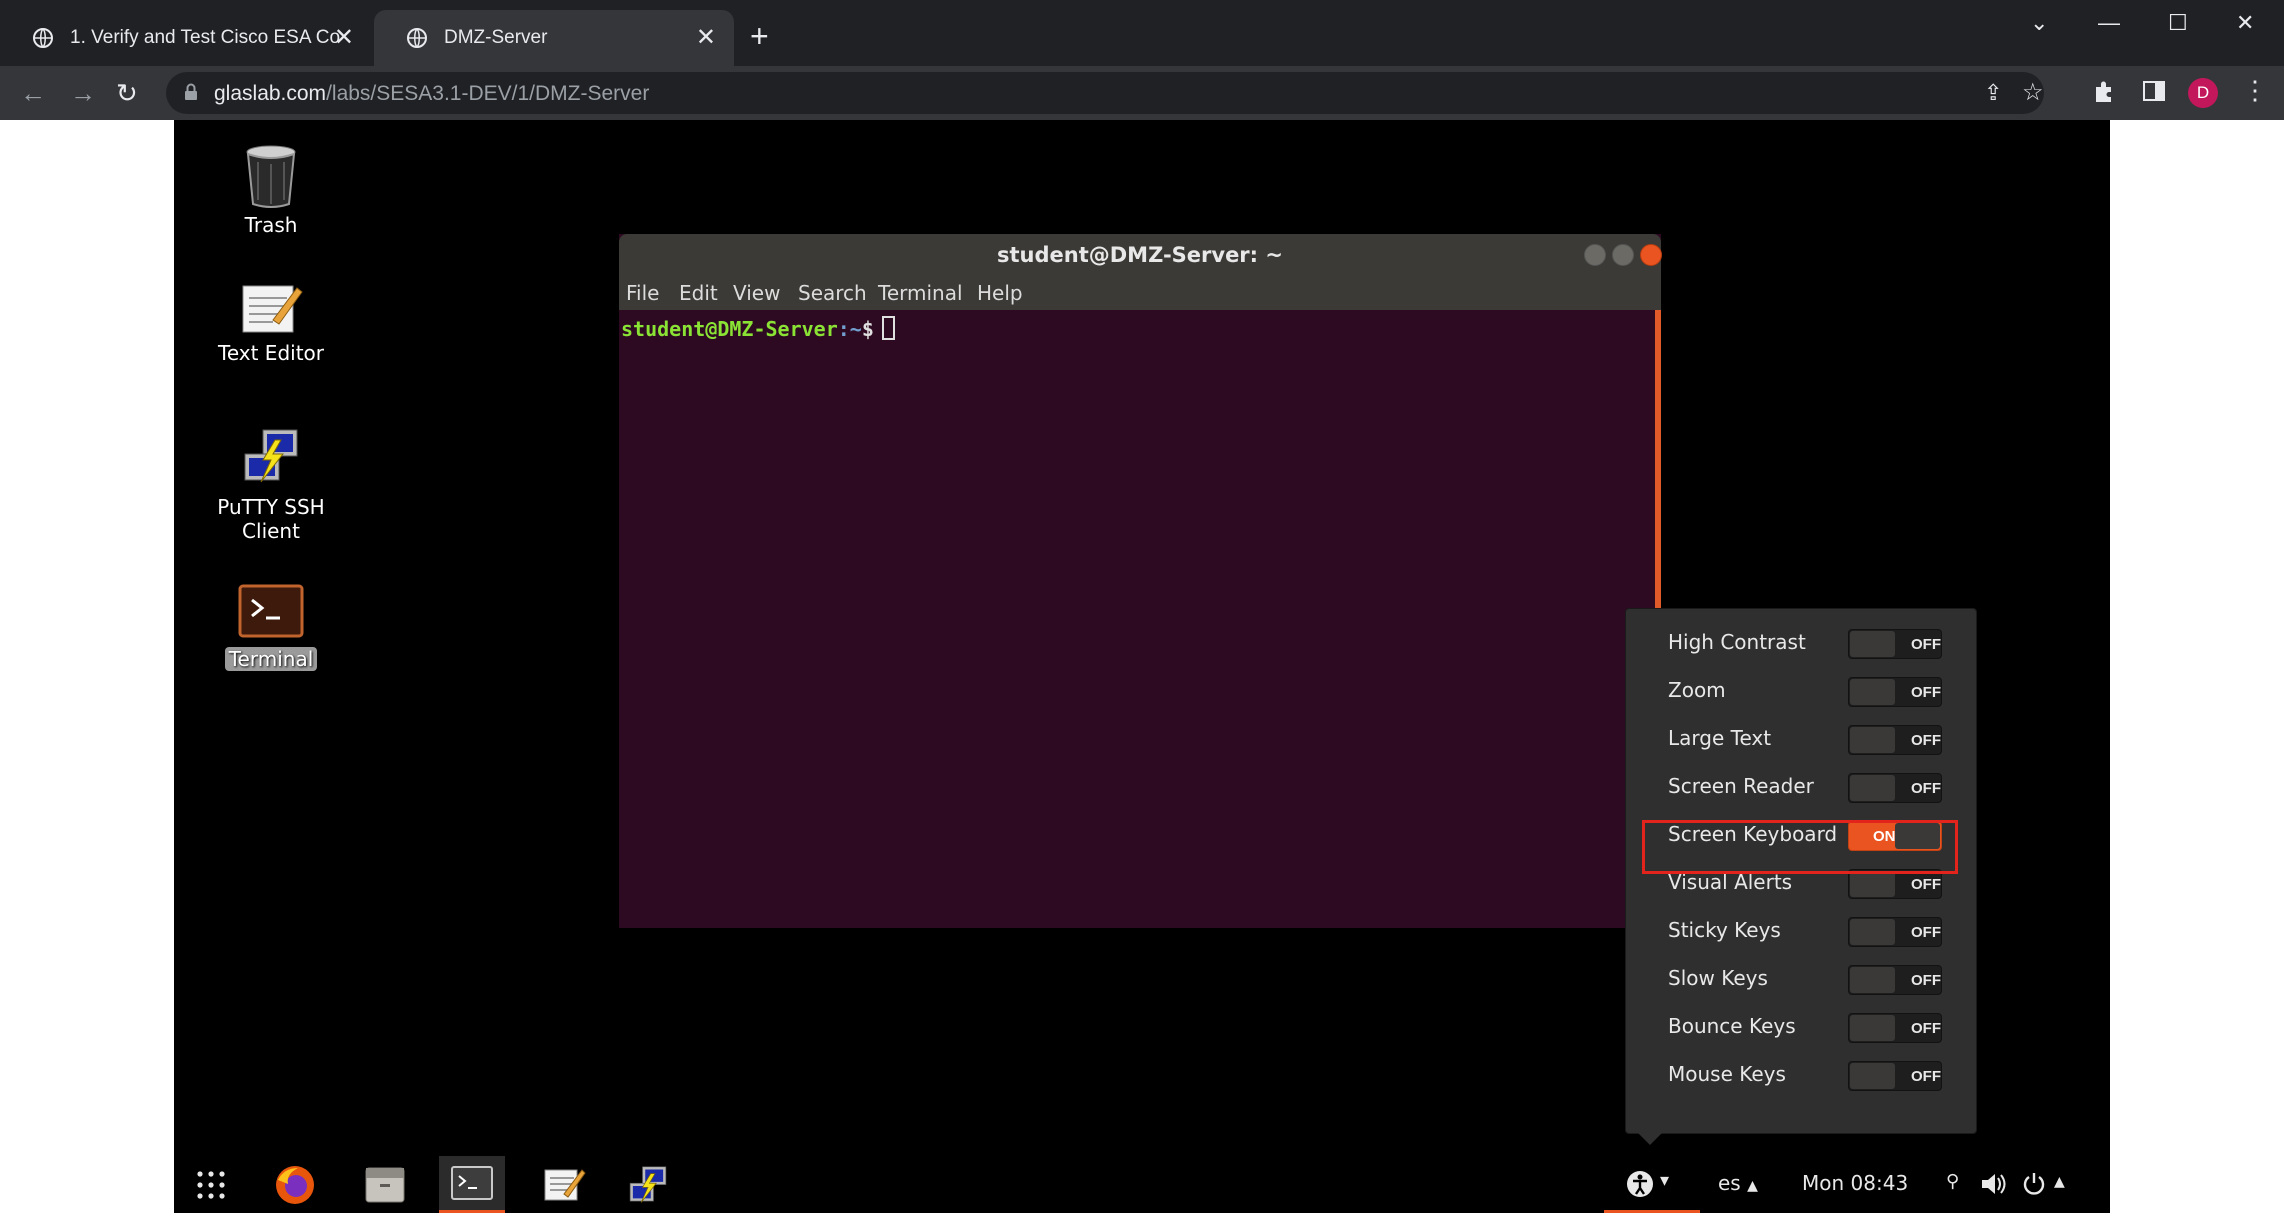 The image size is (2284, 1213). What do you see at coordinates (920, 293) in the screenshot?
I see `menu-terminal: Terminal` at bounding box center [920, 293].